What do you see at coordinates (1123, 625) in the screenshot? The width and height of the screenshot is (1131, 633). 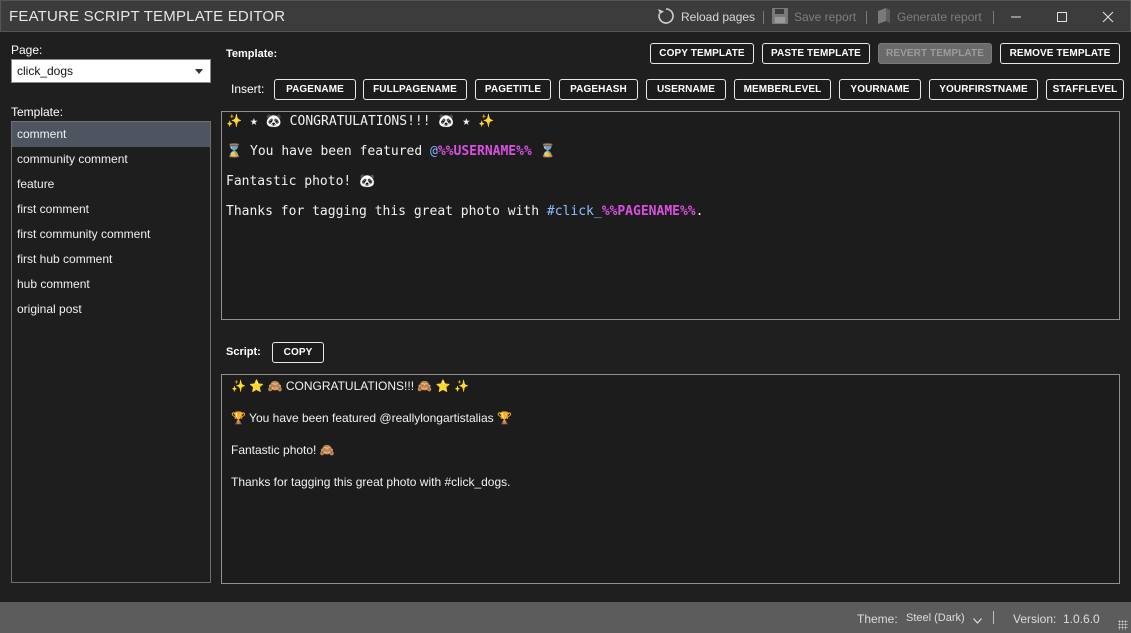 I see `resize-grip-icon` at bounding box center [1123, 625].